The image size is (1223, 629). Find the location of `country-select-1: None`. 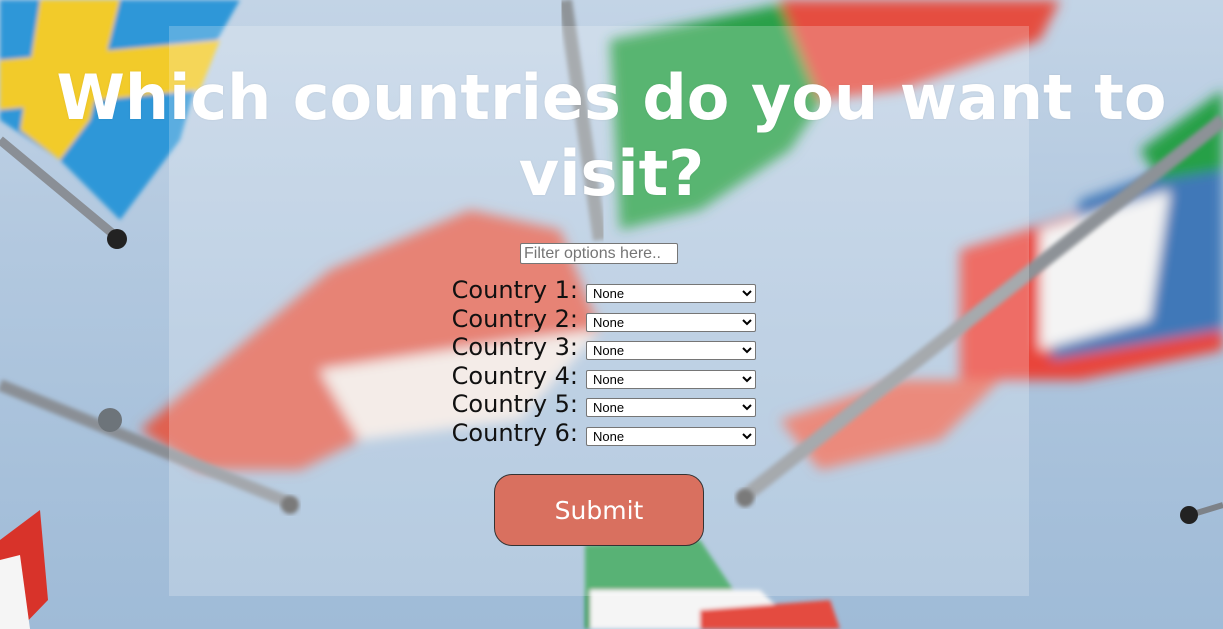

country-select-1: None is located at coordinates (671, 293).